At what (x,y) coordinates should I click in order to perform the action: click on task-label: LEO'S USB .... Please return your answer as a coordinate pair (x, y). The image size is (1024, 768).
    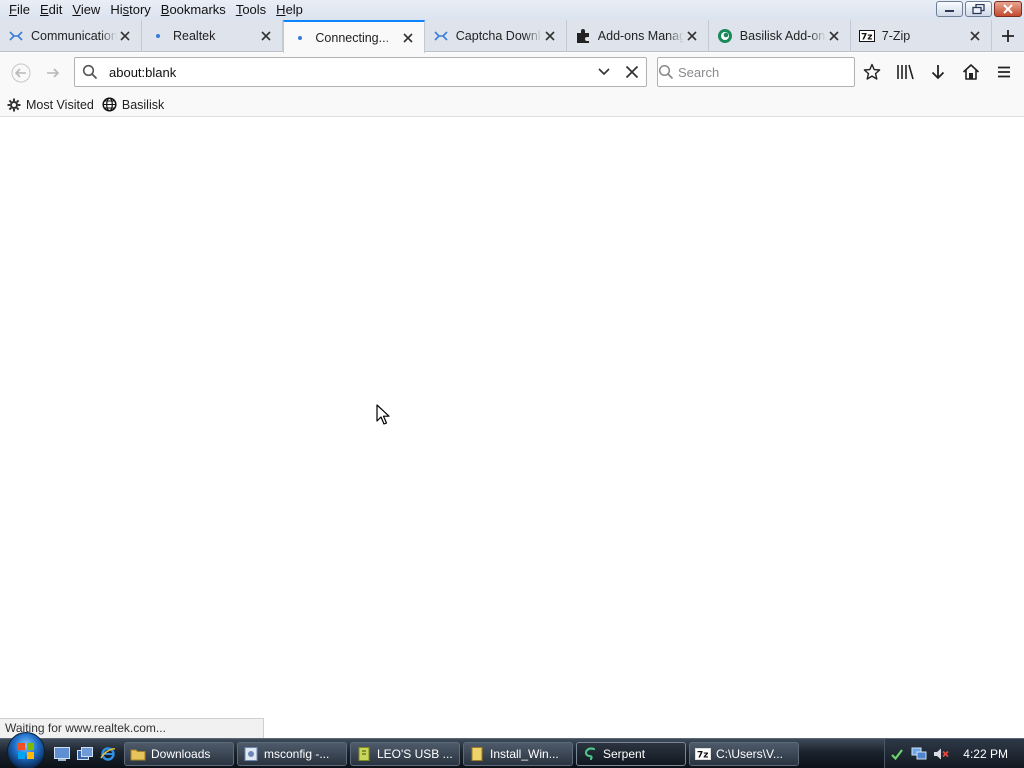
    Looking at the image, I should click on (415, 753).